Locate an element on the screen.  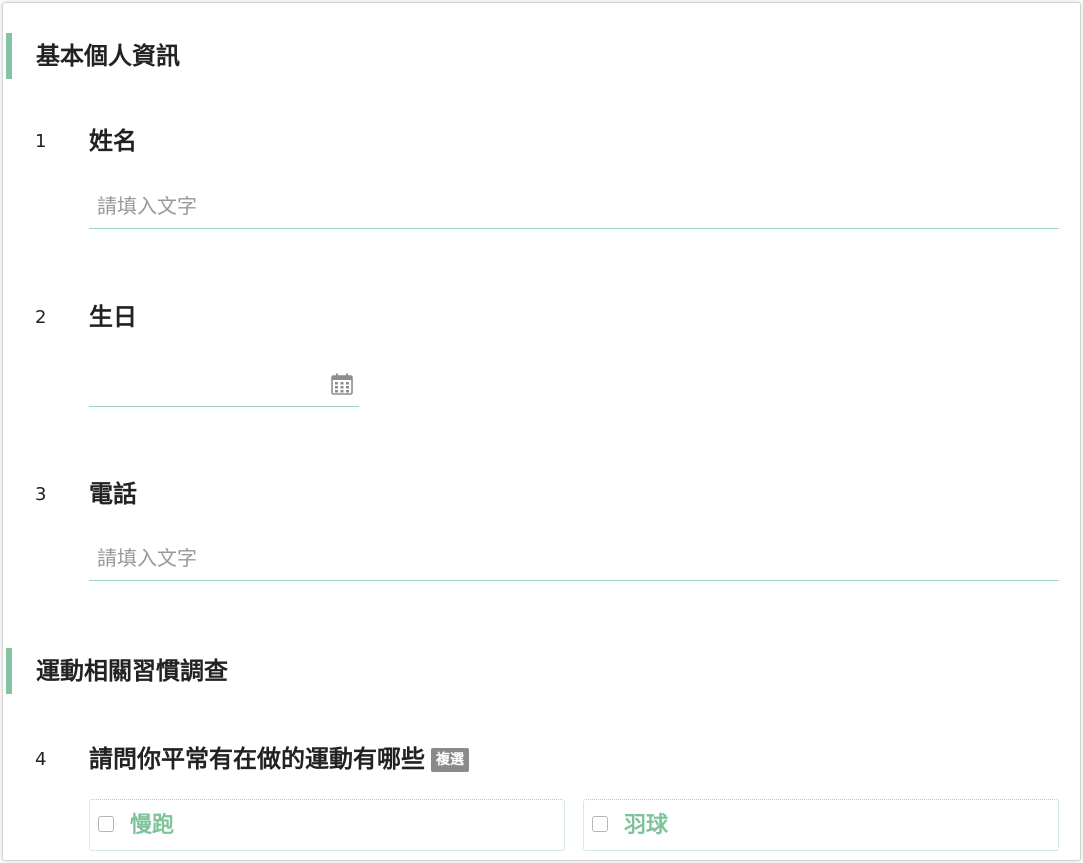
birthday-date-field is located at coordinates (224, 383).